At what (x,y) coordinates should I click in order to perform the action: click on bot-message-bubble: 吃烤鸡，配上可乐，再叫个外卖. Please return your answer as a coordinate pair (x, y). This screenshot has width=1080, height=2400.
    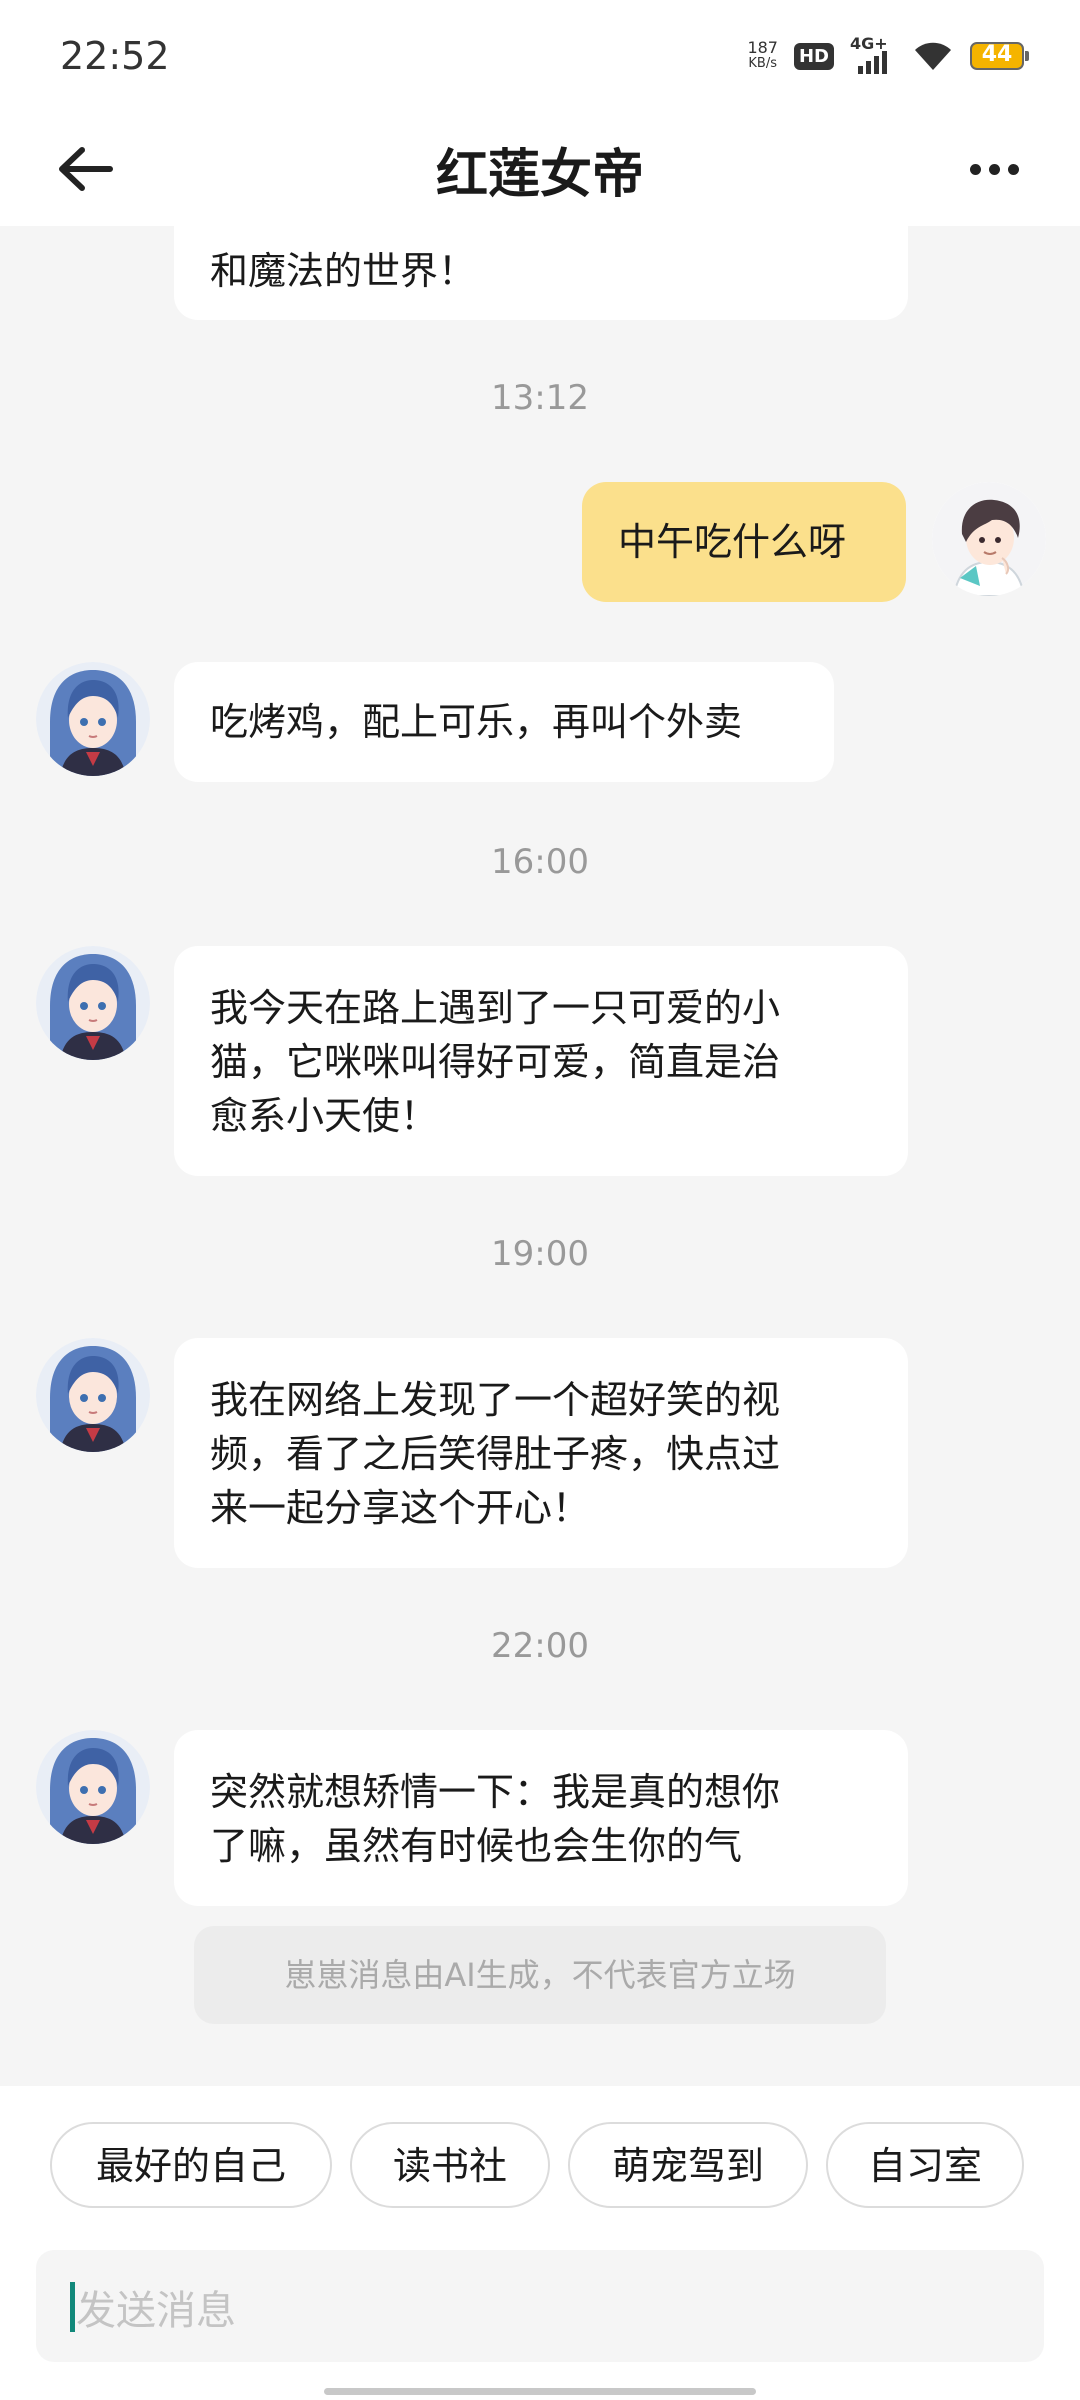
    Looking at the image, I should click on (504, 722).